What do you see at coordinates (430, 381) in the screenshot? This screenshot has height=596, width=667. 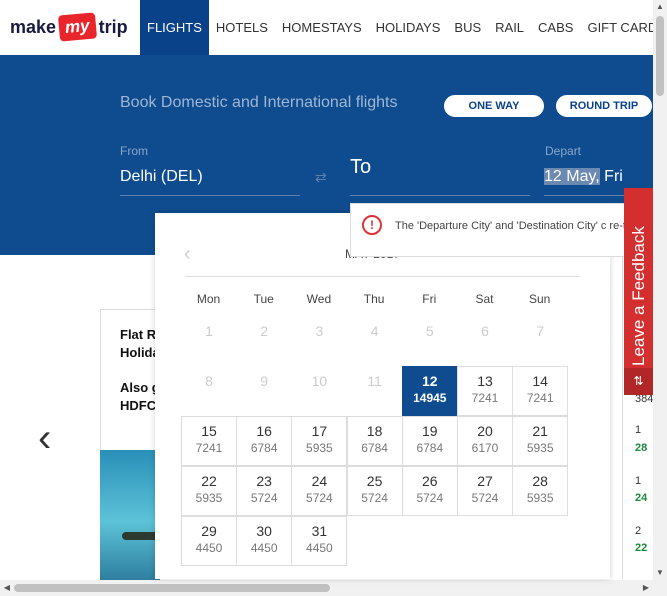 I see `day-number: 12` at bounding box center [430, 381].